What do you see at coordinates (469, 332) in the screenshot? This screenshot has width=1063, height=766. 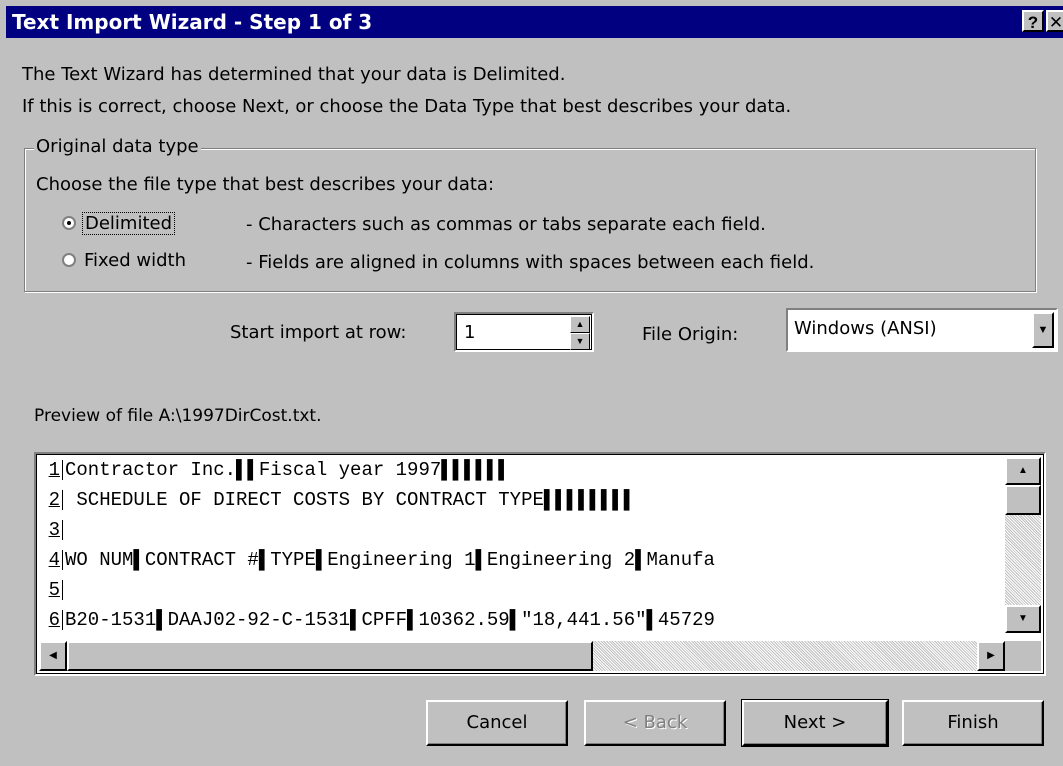 I see `start-row-value: 1` at bounding box center [469, 332].